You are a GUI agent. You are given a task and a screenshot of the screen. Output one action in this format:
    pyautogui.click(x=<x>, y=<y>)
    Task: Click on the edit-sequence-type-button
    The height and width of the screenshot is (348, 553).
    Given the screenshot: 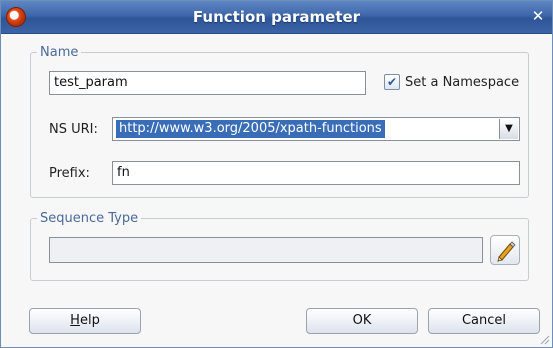 What is the action you would take?
    pyautogui.click(x=505, y=250)
    